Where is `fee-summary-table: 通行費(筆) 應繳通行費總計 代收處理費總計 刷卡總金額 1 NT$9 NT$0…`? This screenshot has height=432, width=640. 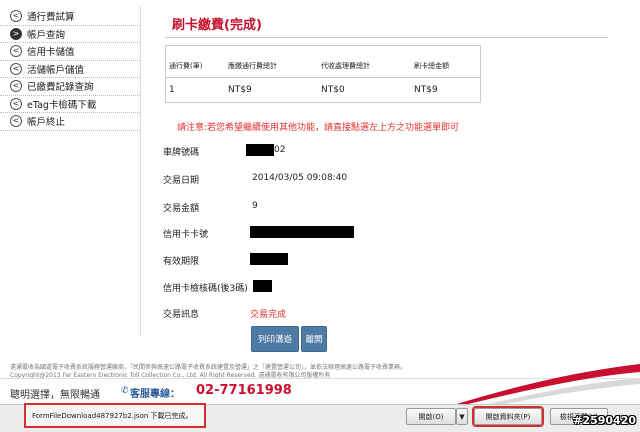 fee-summary-table: 通行費(筆) 應繳通行費總計 代收處理費總計 刷卡總金額 1 NT$9 NT$0… is located at coordinates (323, 74).